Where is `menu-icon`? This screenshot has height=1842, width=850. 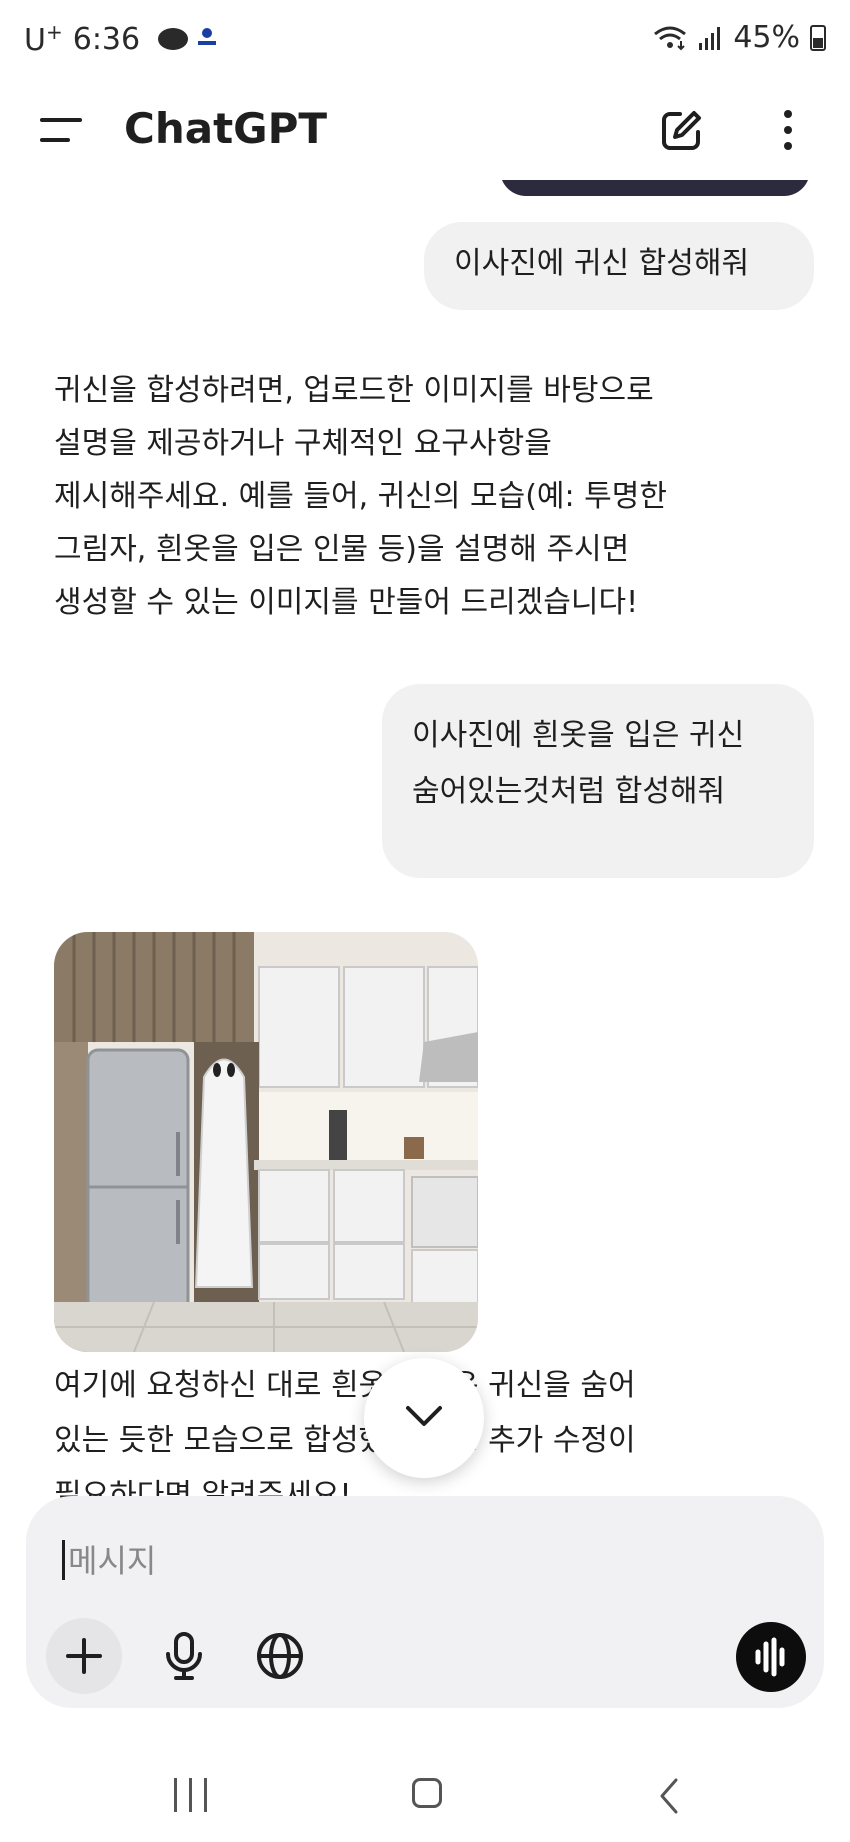 menu-icon is located at coordinates (61, 130).